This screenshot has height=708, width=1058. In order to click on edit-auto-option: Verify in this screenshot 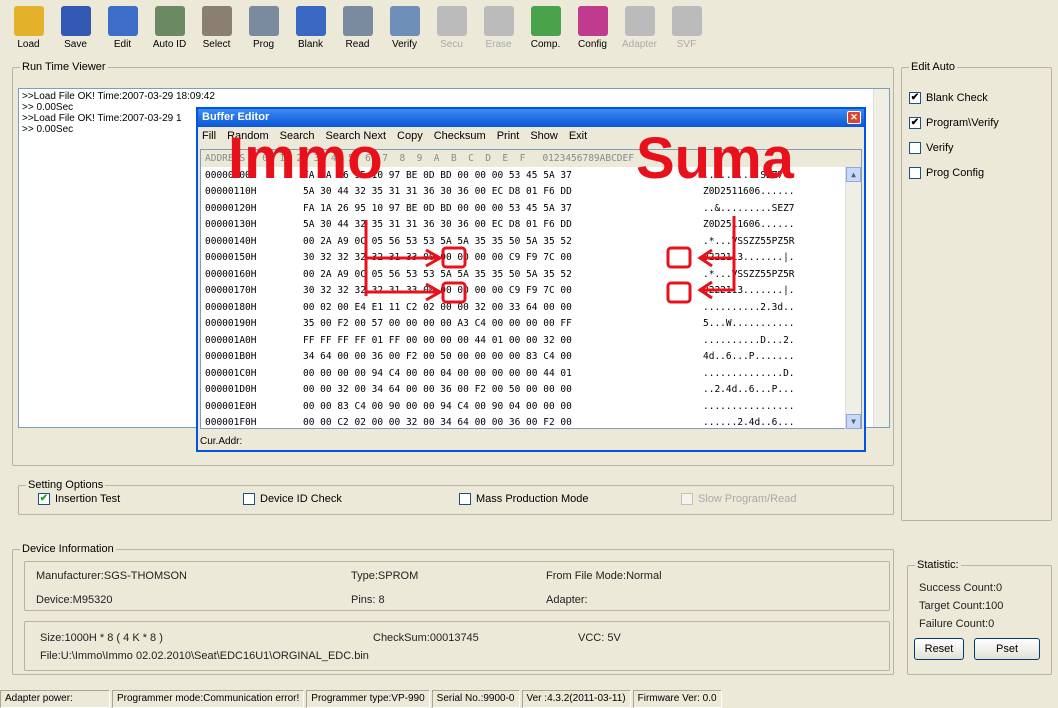, I will do `click(931, 148)`.